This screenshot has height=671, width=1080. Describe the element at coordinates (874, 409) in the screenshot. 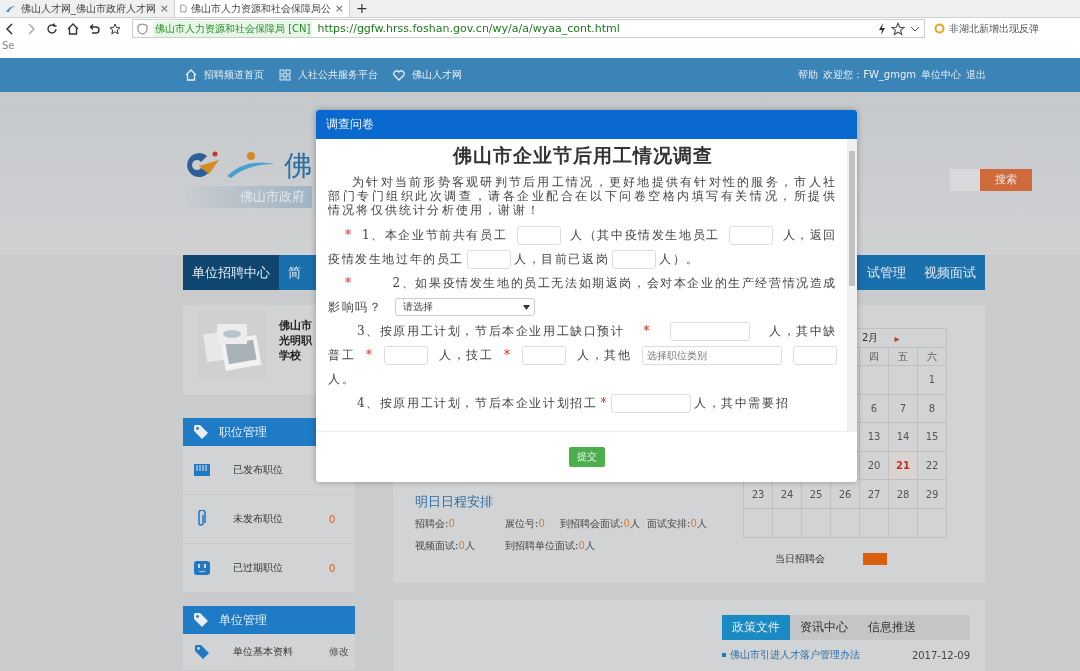

I see `calendar-day: 6` at that location.